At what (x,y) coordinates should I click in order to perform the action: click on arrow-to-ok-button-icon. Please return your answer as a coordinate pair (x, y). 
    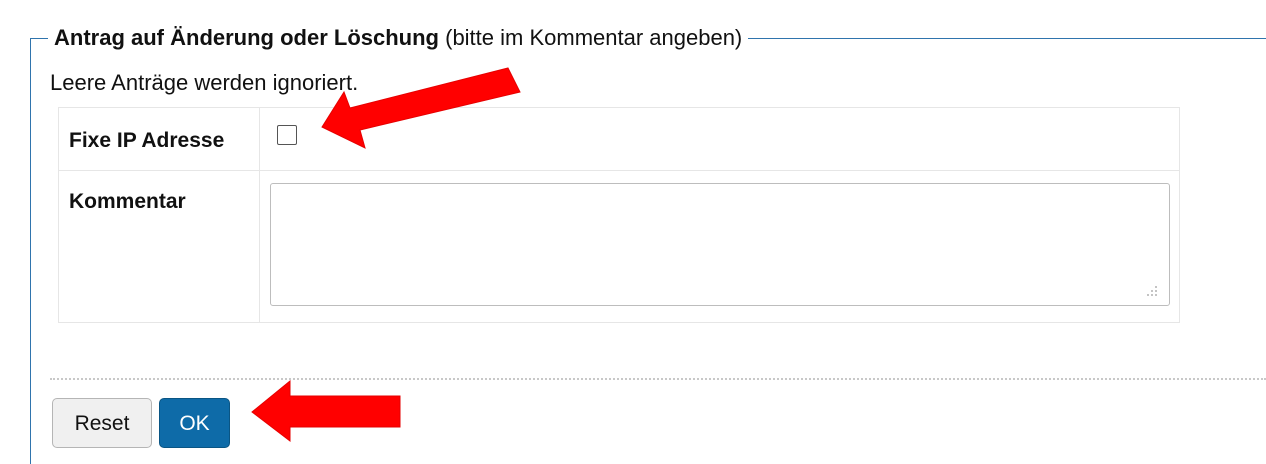
    Looking at the image, I should click on (326, 411).